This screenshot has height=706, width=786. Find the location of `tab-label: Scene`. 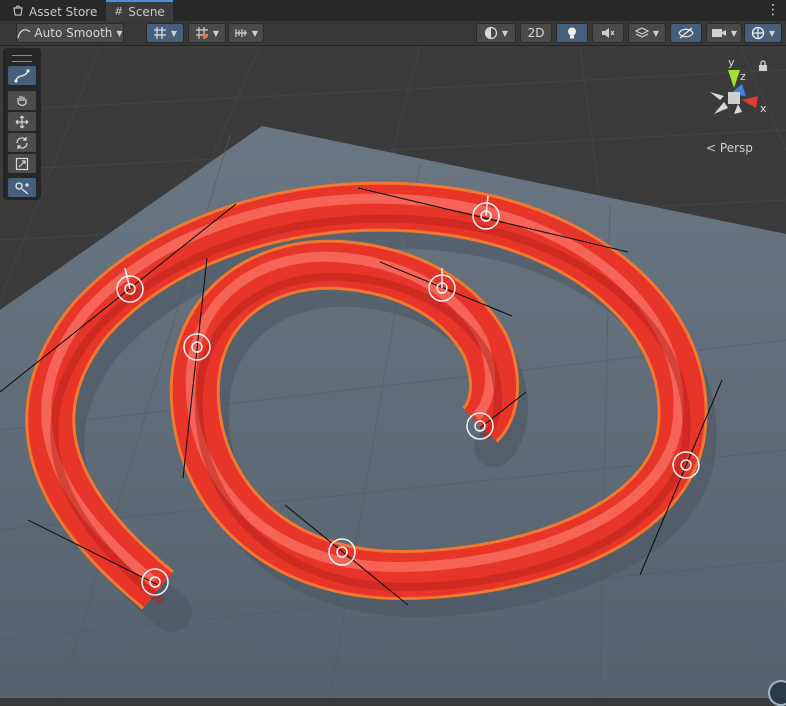

tab-label: Scene is located at coordinates (146, 11).